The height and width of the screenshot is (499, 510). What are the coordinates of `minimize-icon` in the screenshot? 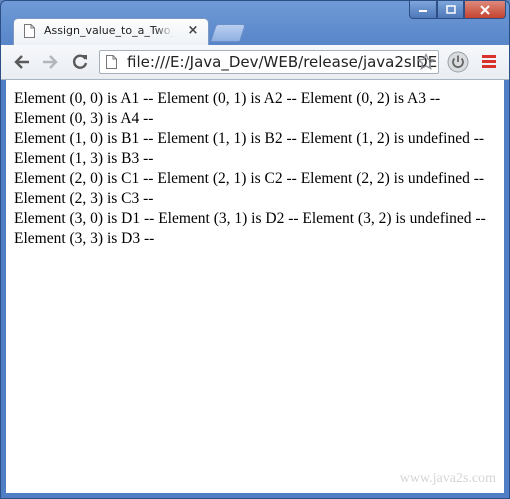 It's located at (423, 11).